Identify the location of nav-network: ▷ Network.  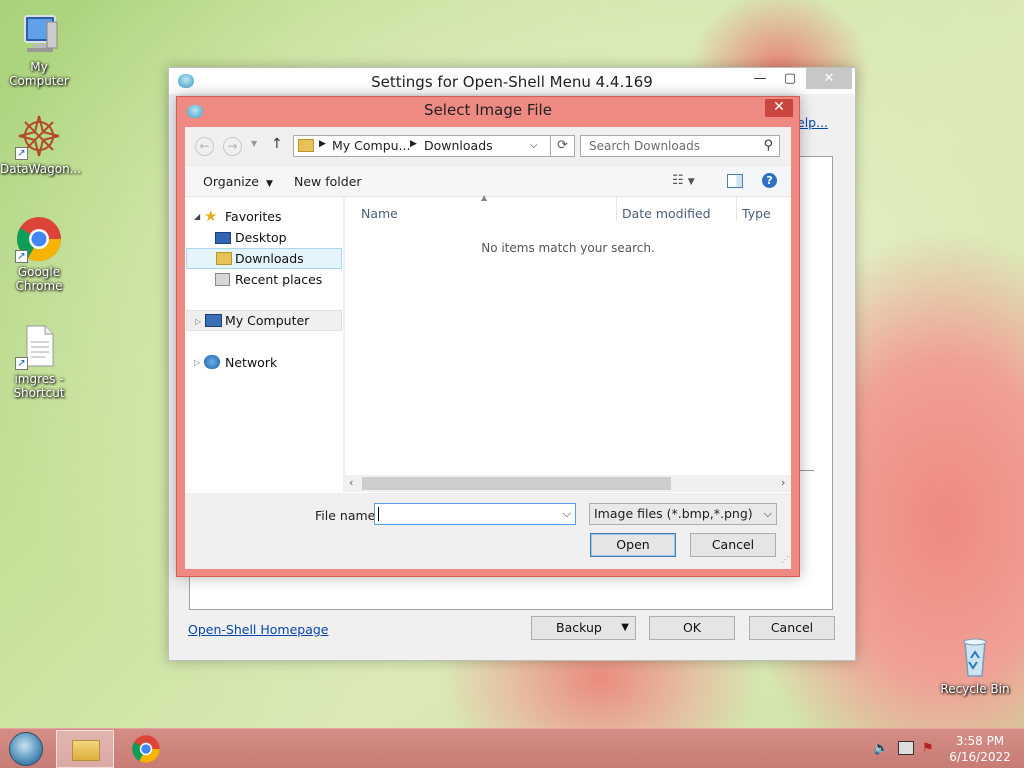
(263, 362).